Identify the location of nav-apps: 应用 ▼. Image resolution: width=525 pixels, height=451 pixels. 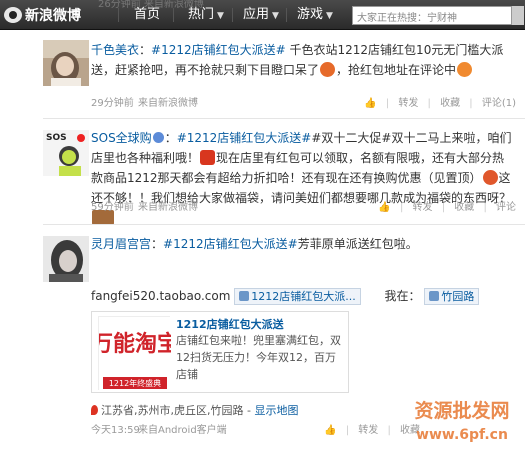
(261, 15).